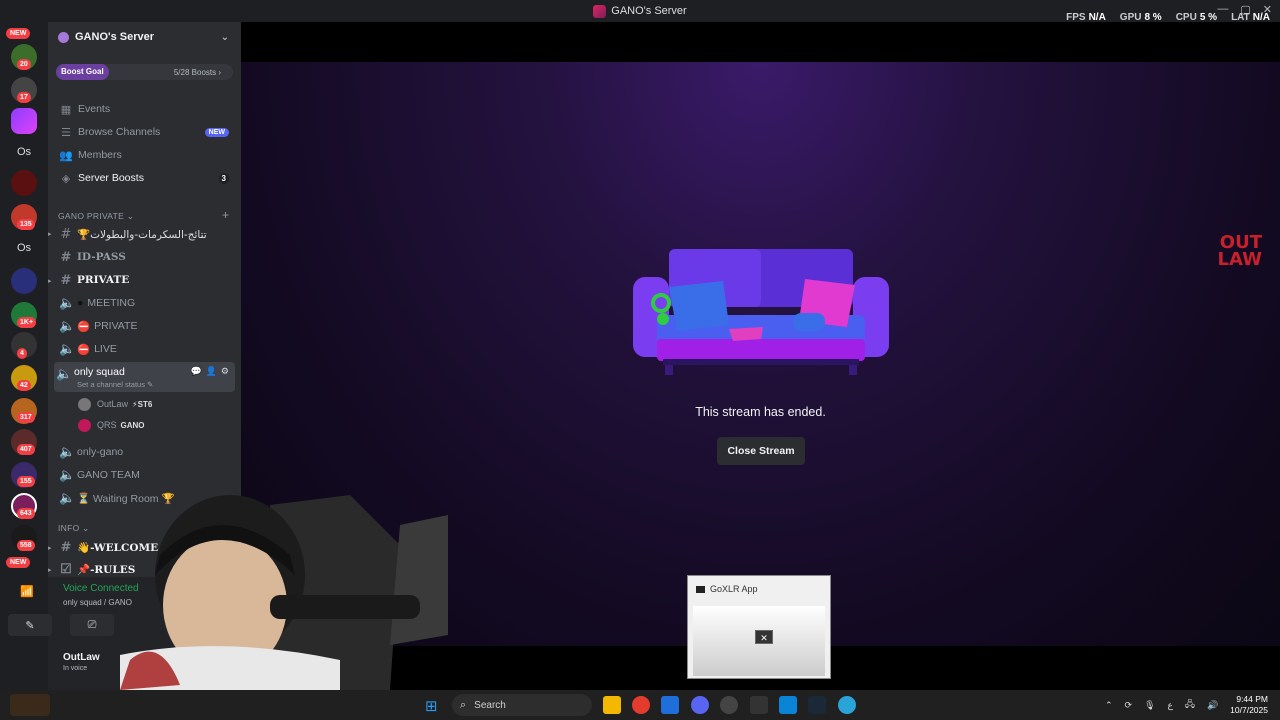 The image size is (1280, 720). I want to click on unread-badge: 643, so click(26, 513).